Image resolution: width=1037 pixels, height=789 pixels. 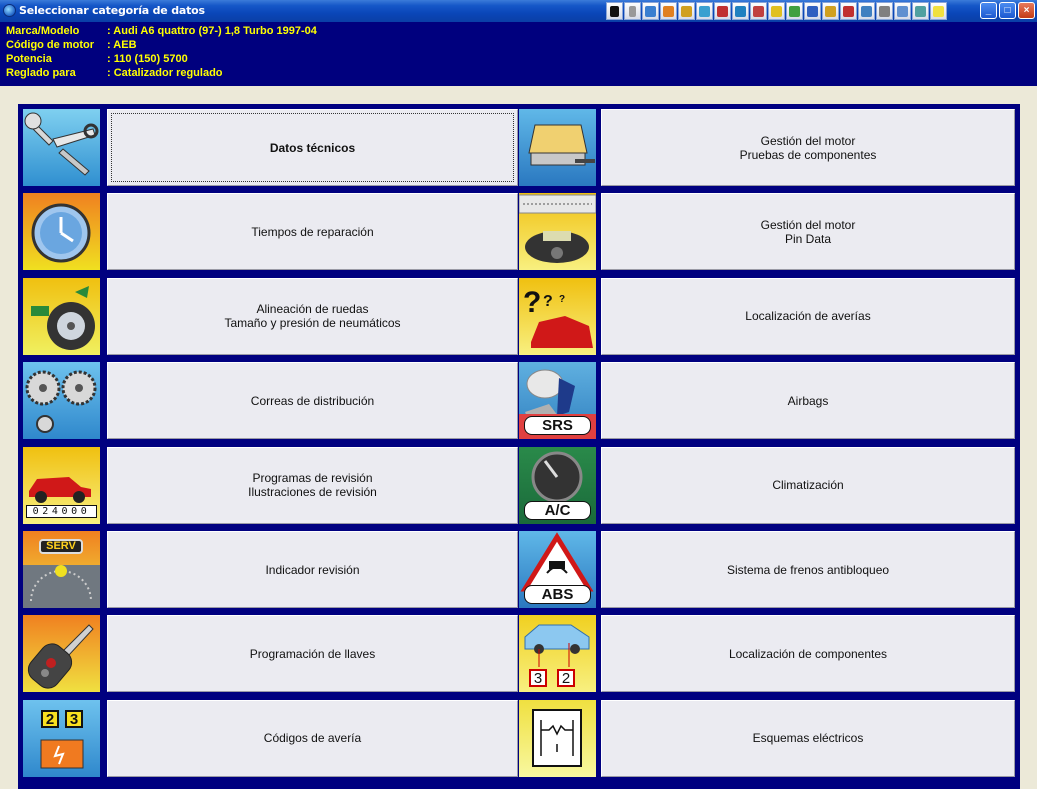 What do you see at coordinates (866, 11) in the screenshot?
I see `phone-icon` at bounding box center [866, 11].